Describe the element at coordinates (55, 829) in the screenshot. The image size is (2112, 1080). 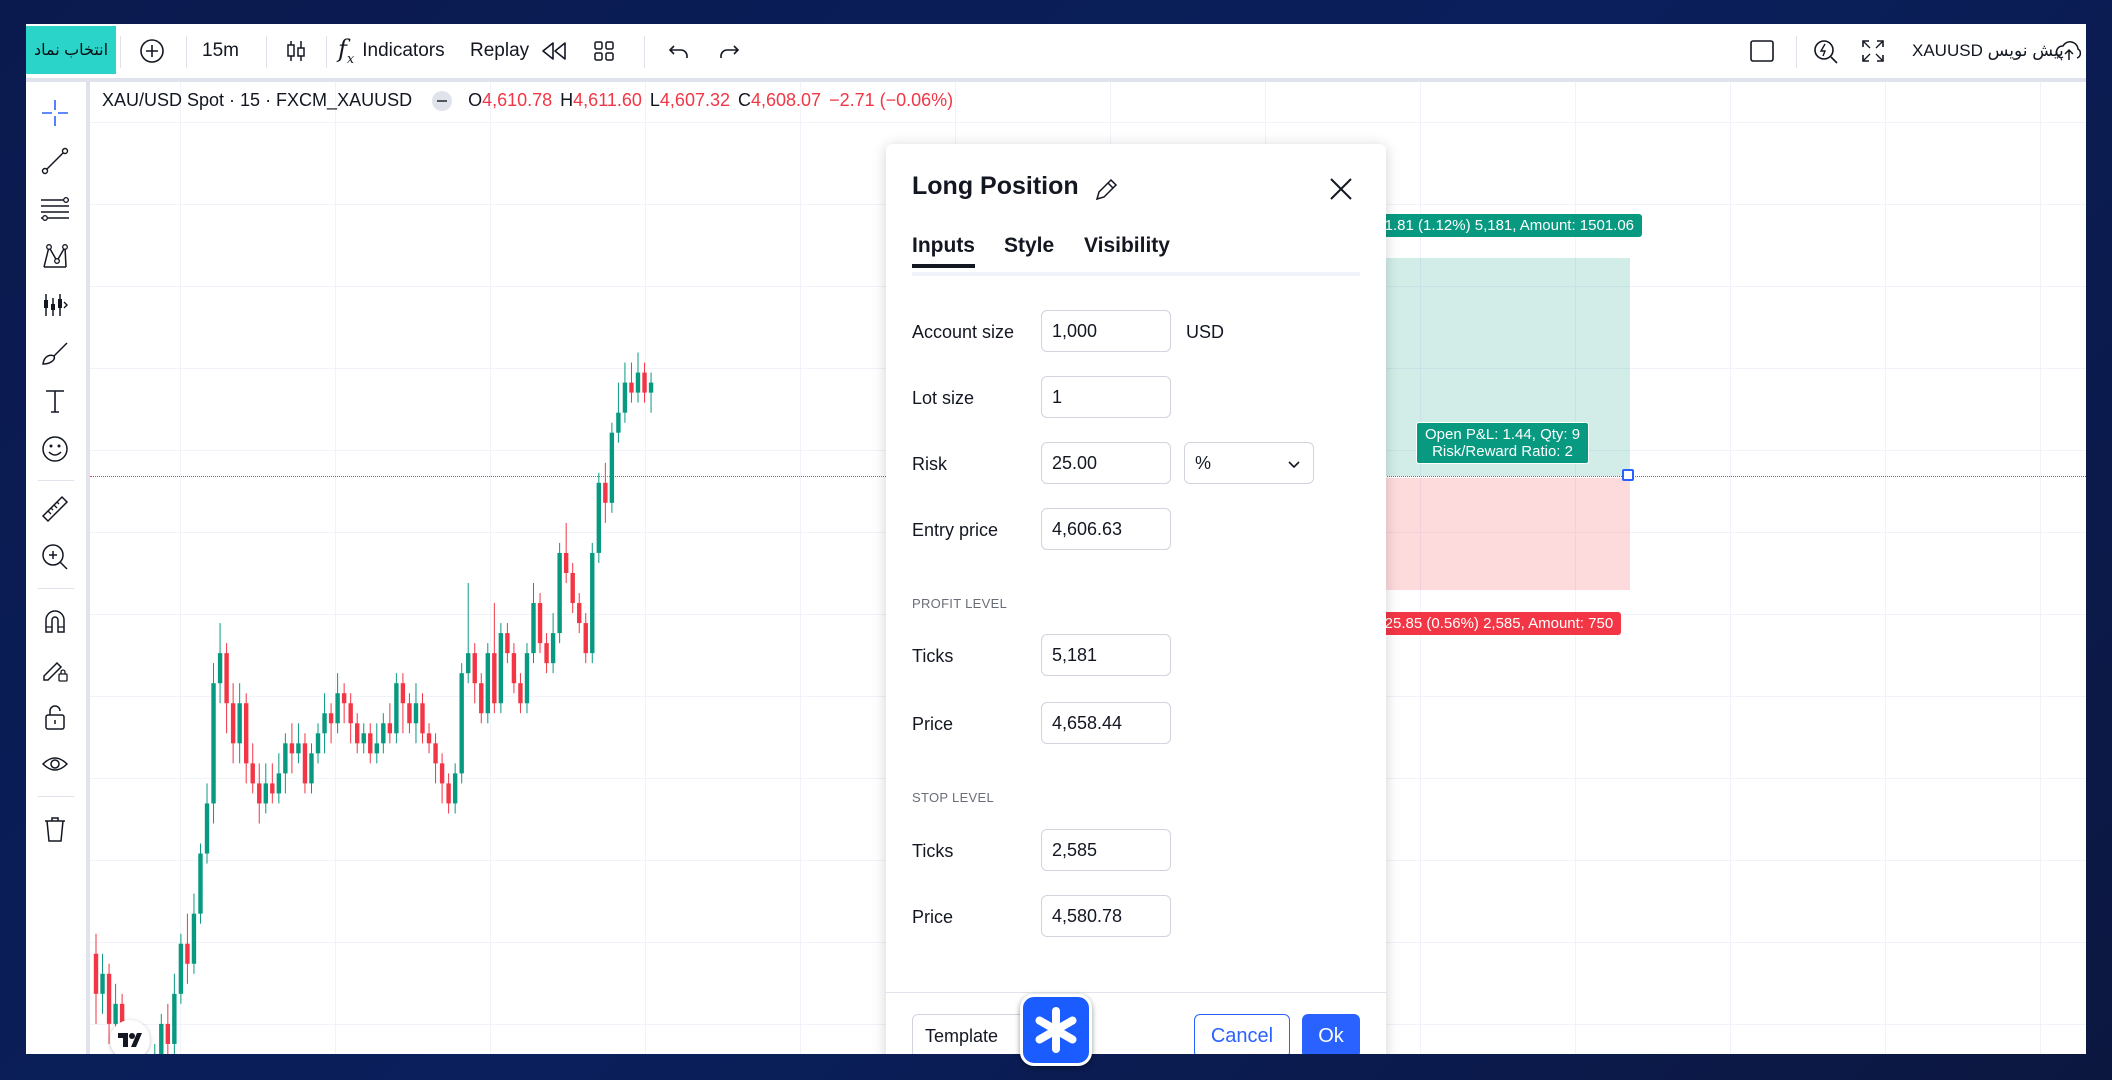
I see `remove-drawings-tool` at that location.